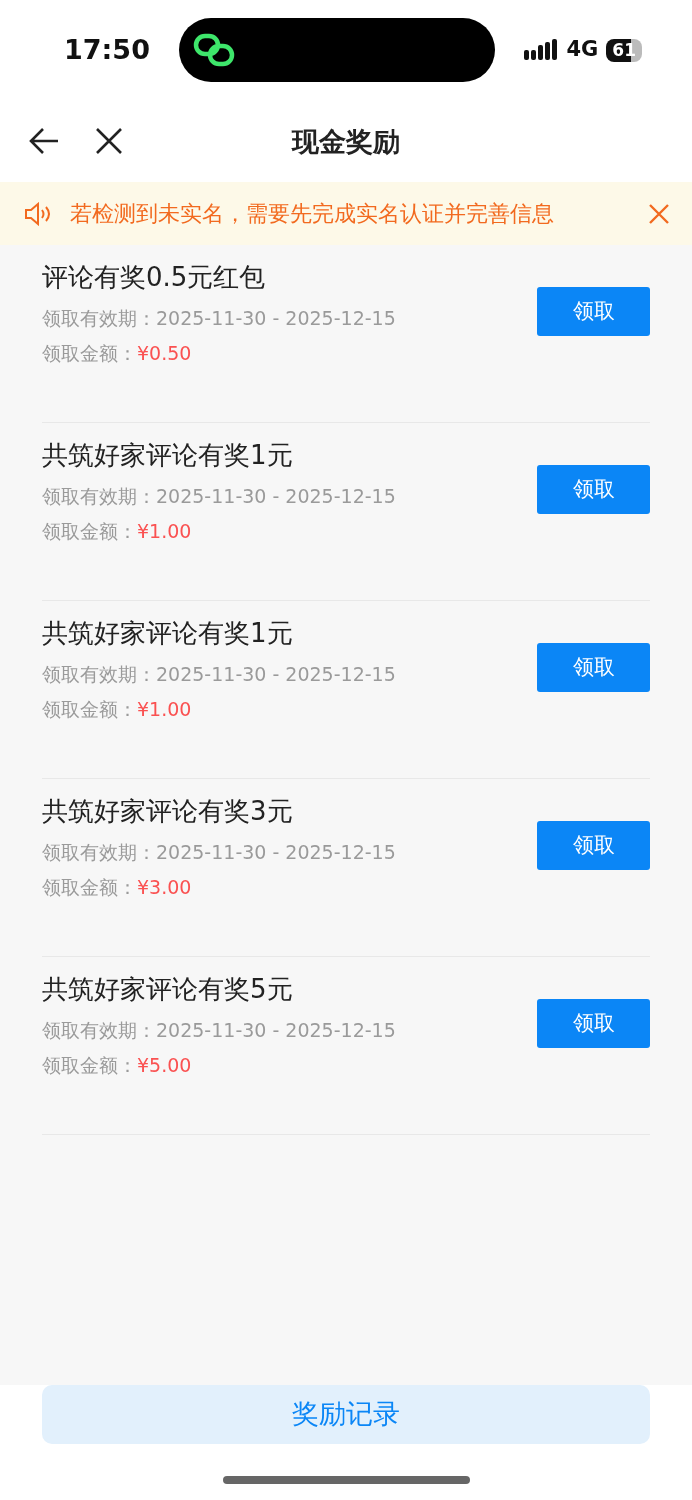  I want to click on network-label: 4G, so click(582, 50).